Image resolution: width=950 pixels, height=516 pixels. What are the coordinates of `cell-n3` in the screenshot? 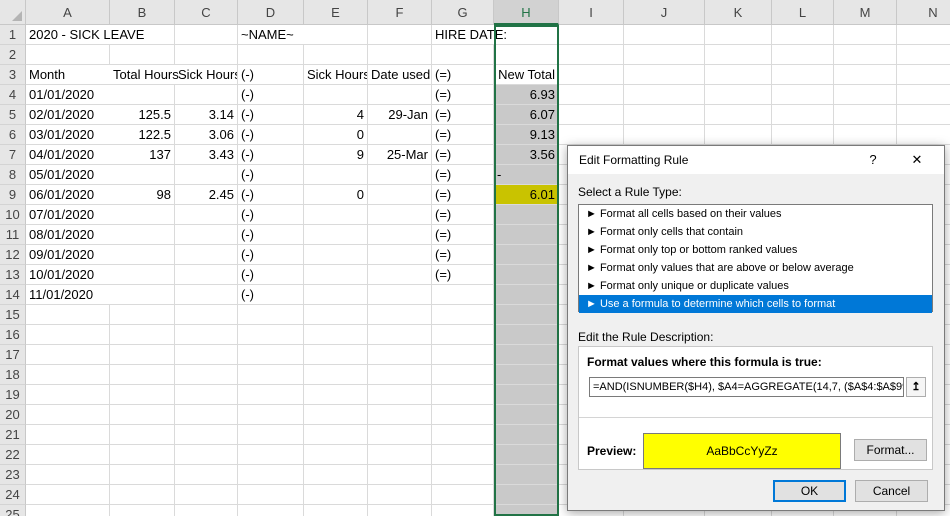 It's located at (923, 75).